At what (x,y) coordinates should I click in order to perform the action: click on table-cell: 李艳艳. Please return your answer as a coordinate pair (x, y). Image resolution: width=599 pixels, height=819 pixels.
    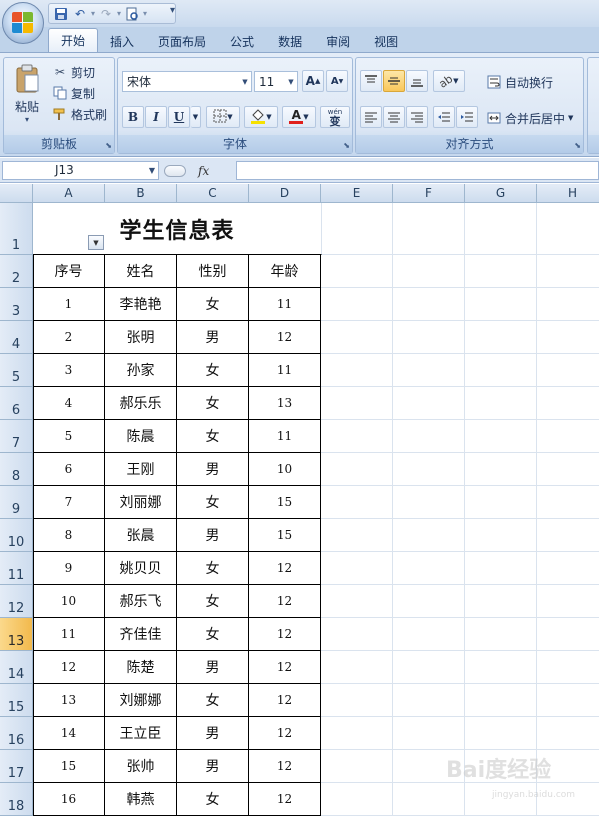
    Looking at the image, I should click on (141, 304).